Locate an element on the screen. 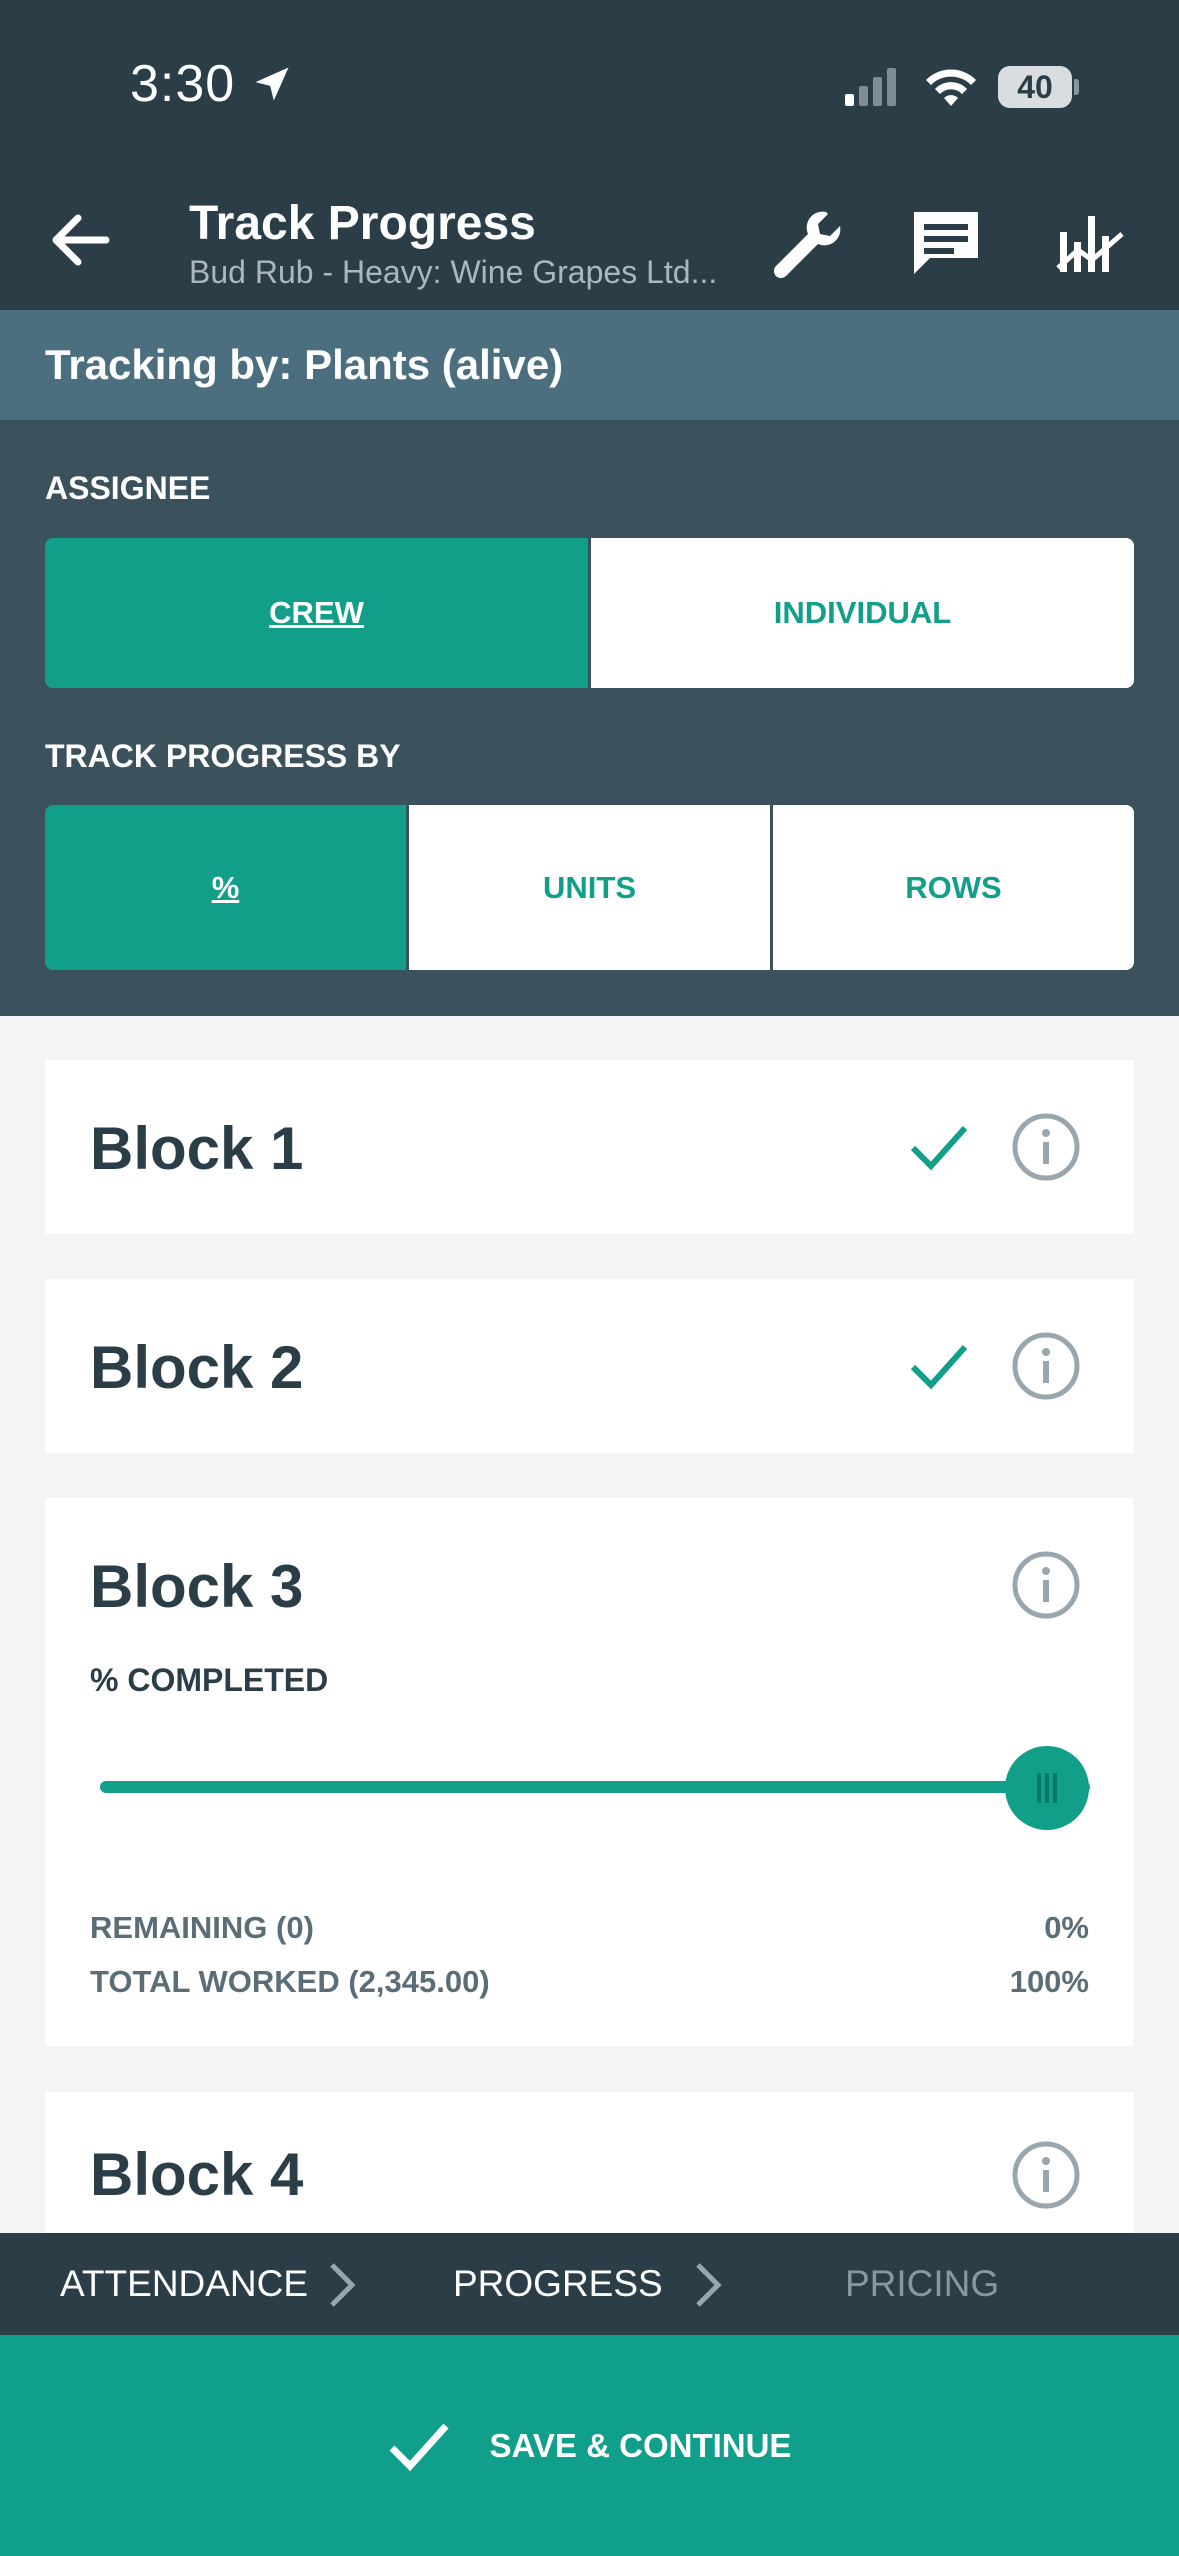 This screenshot has width=1179, height=2556. percent-slider-thumb is located at coordinates (1047, 1788).